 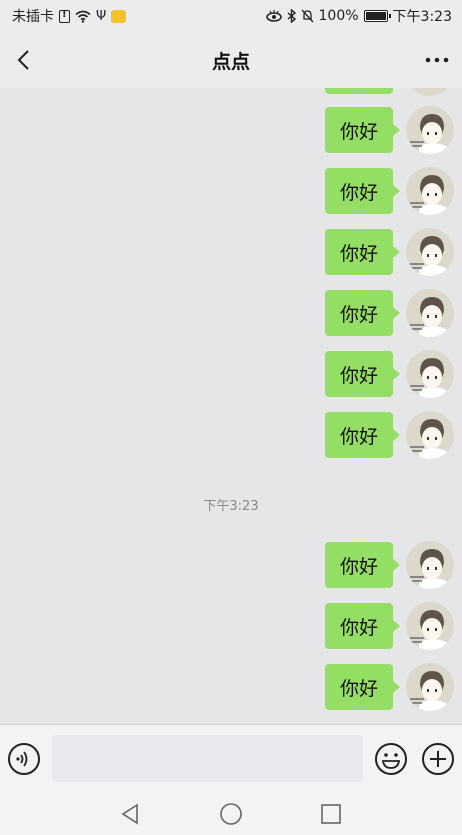 I want to click on more-dots-icon, so click(x=437, y=60).